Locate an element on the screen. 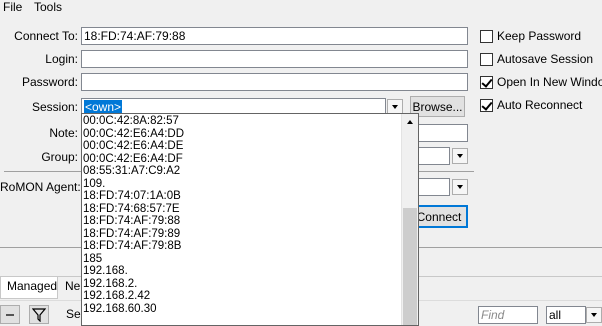 The image size is (602, 326). filter-button is located at coordinates (39, 314).